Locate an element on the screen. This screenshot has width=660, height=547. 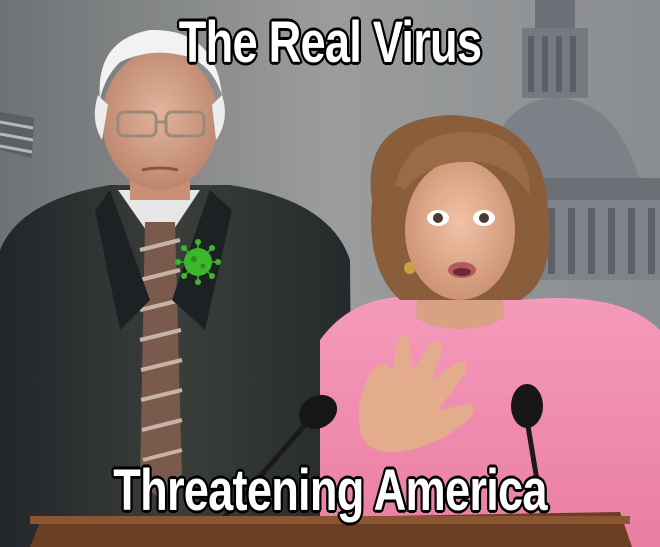
bottom-caption: Threatening America is located at coordinates (330, 491).